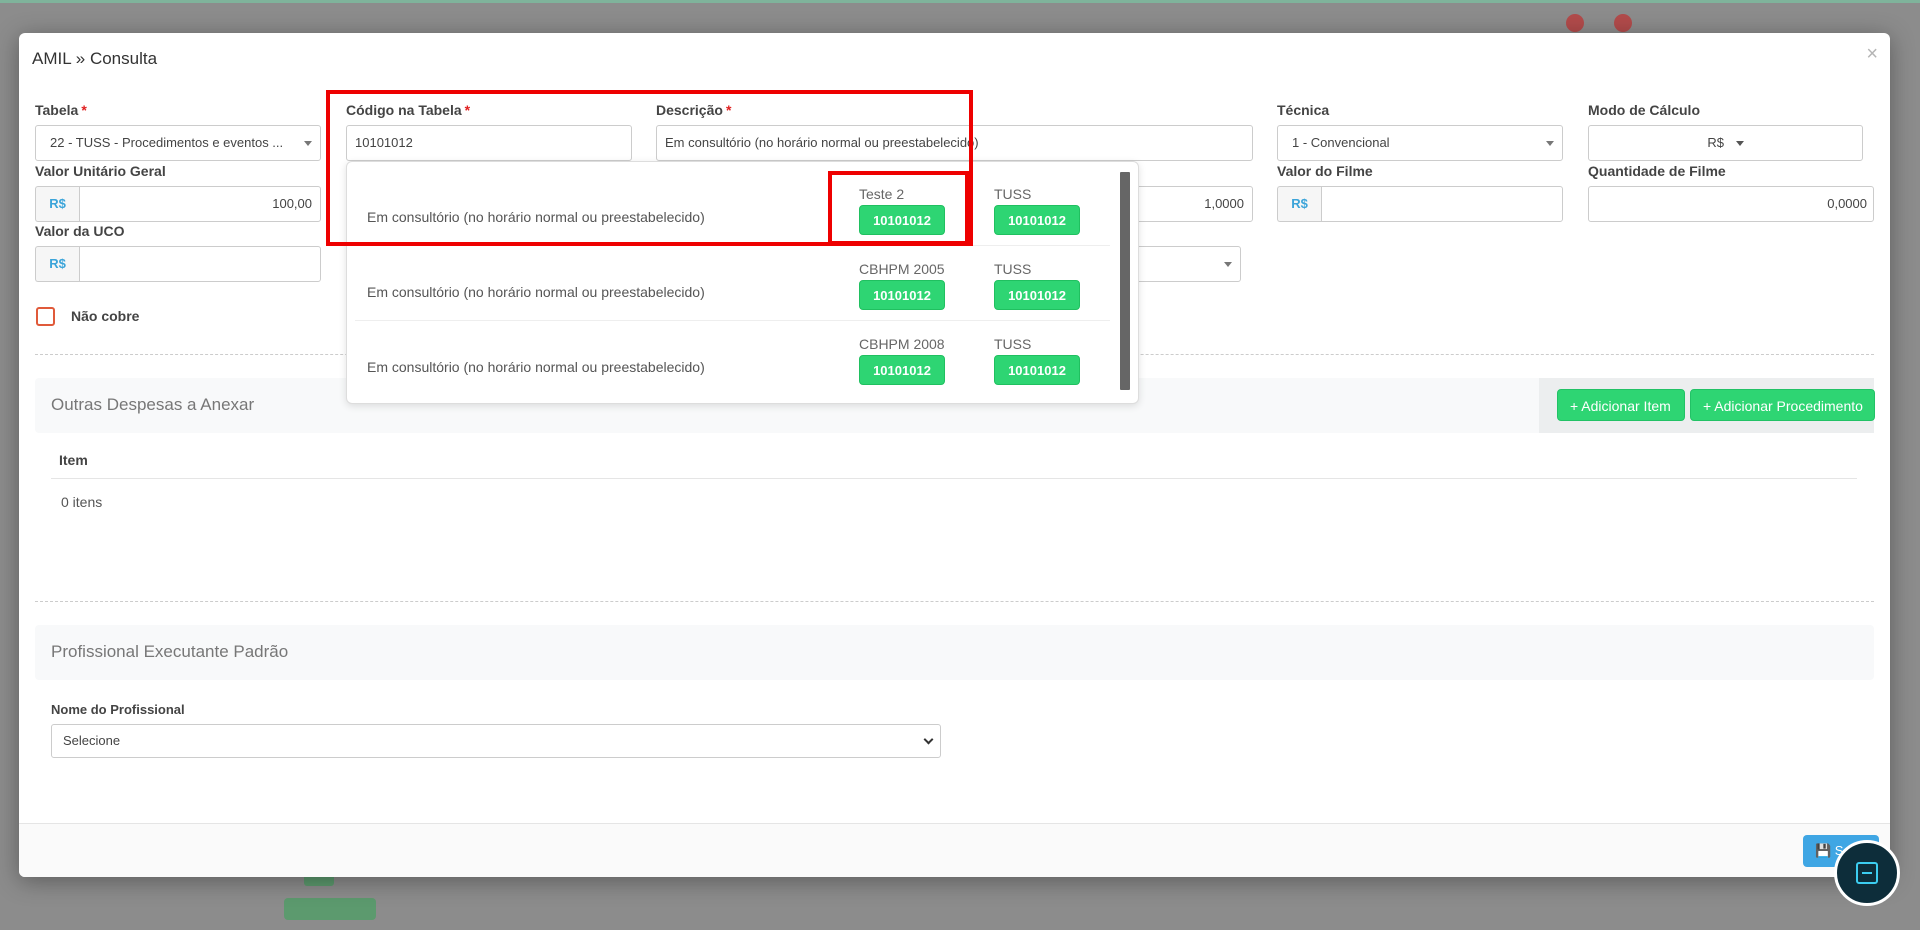 The width and height of the screenshot is (1920, 930). Describe the element at coordinates (980, 895) in the screenshot. I see `backdrop-footer` at that location.